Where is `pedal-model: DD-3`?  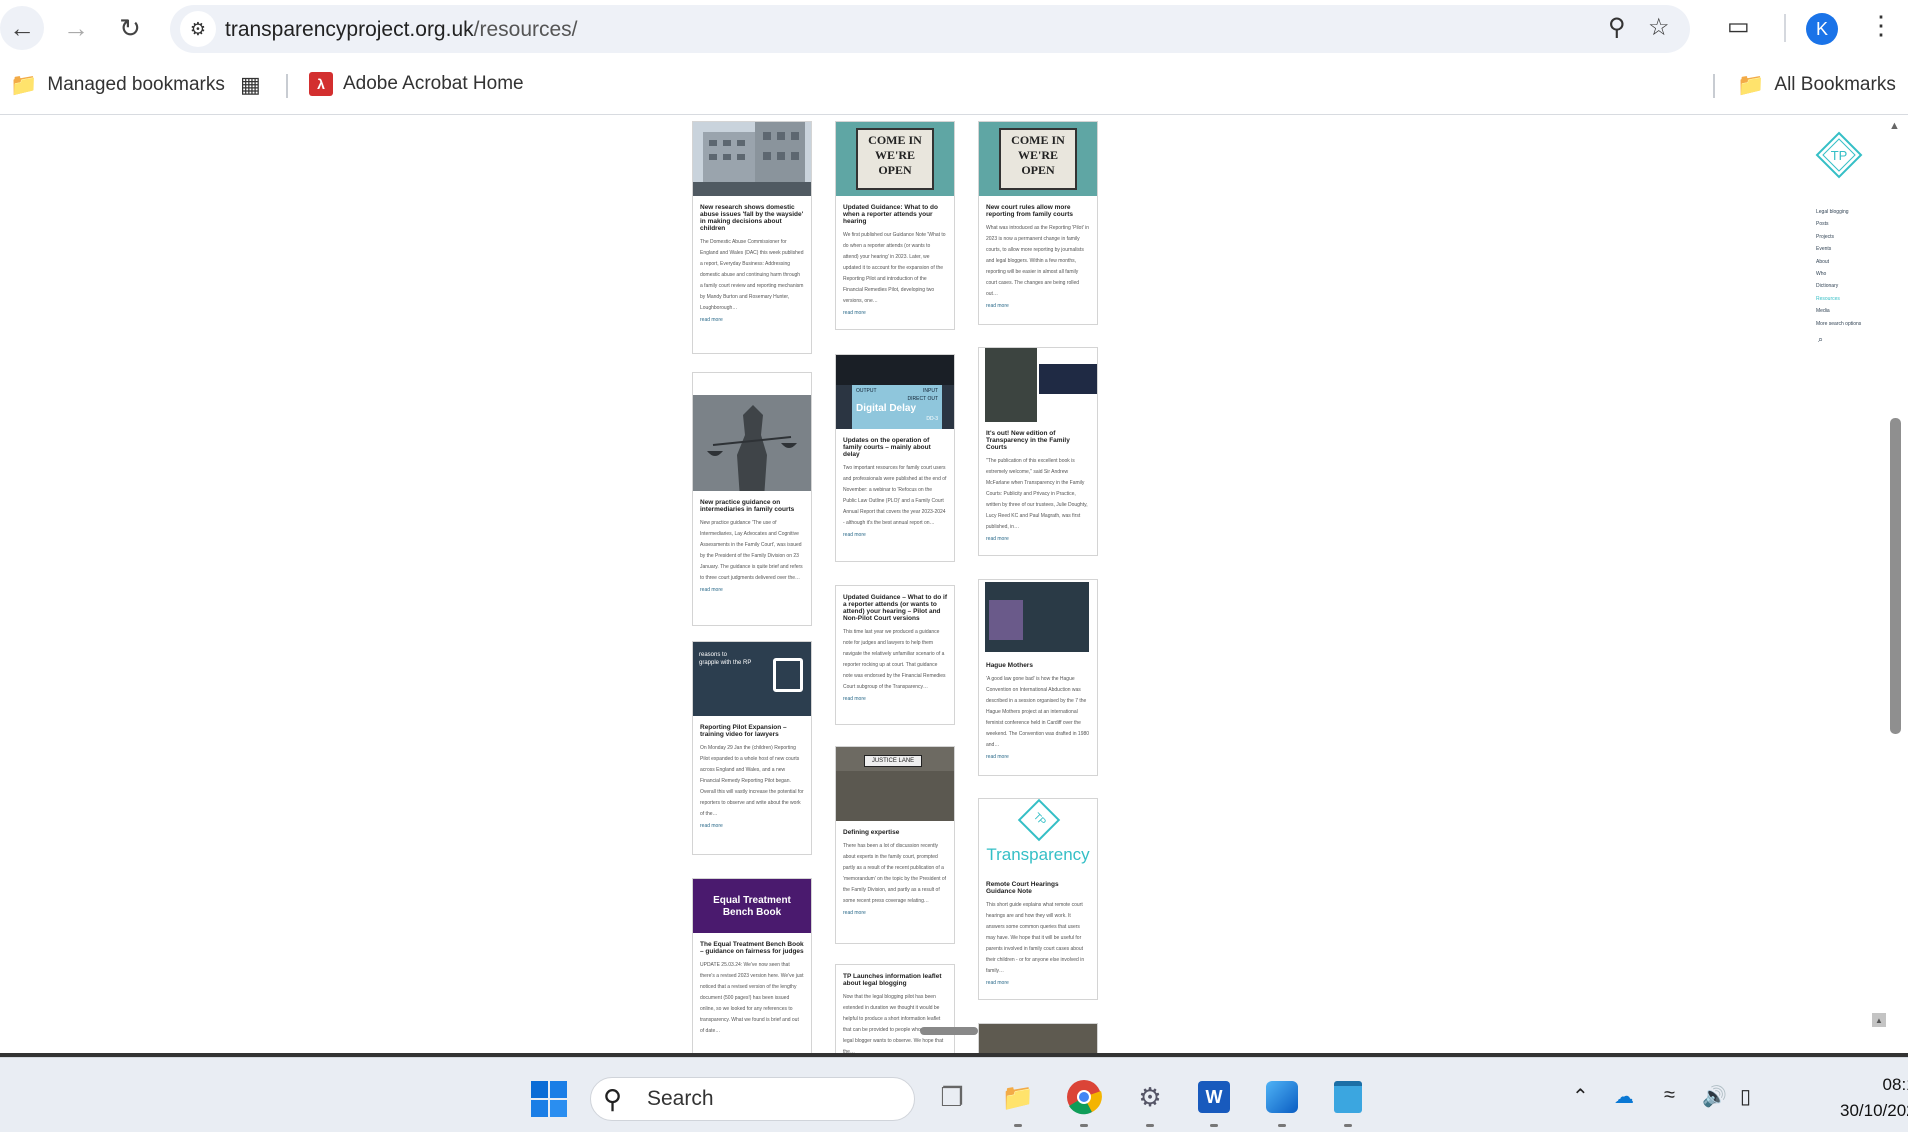
pedal-model: DD-3 is located at coordinates (932, 419).